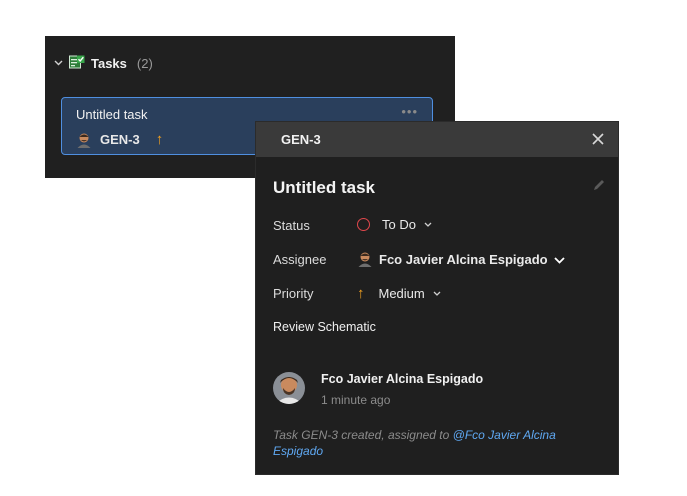 Image resolution: width=687 pixels, height=496 pixels. I want to click on task-card-id: GEN-3, so click(120, 139).